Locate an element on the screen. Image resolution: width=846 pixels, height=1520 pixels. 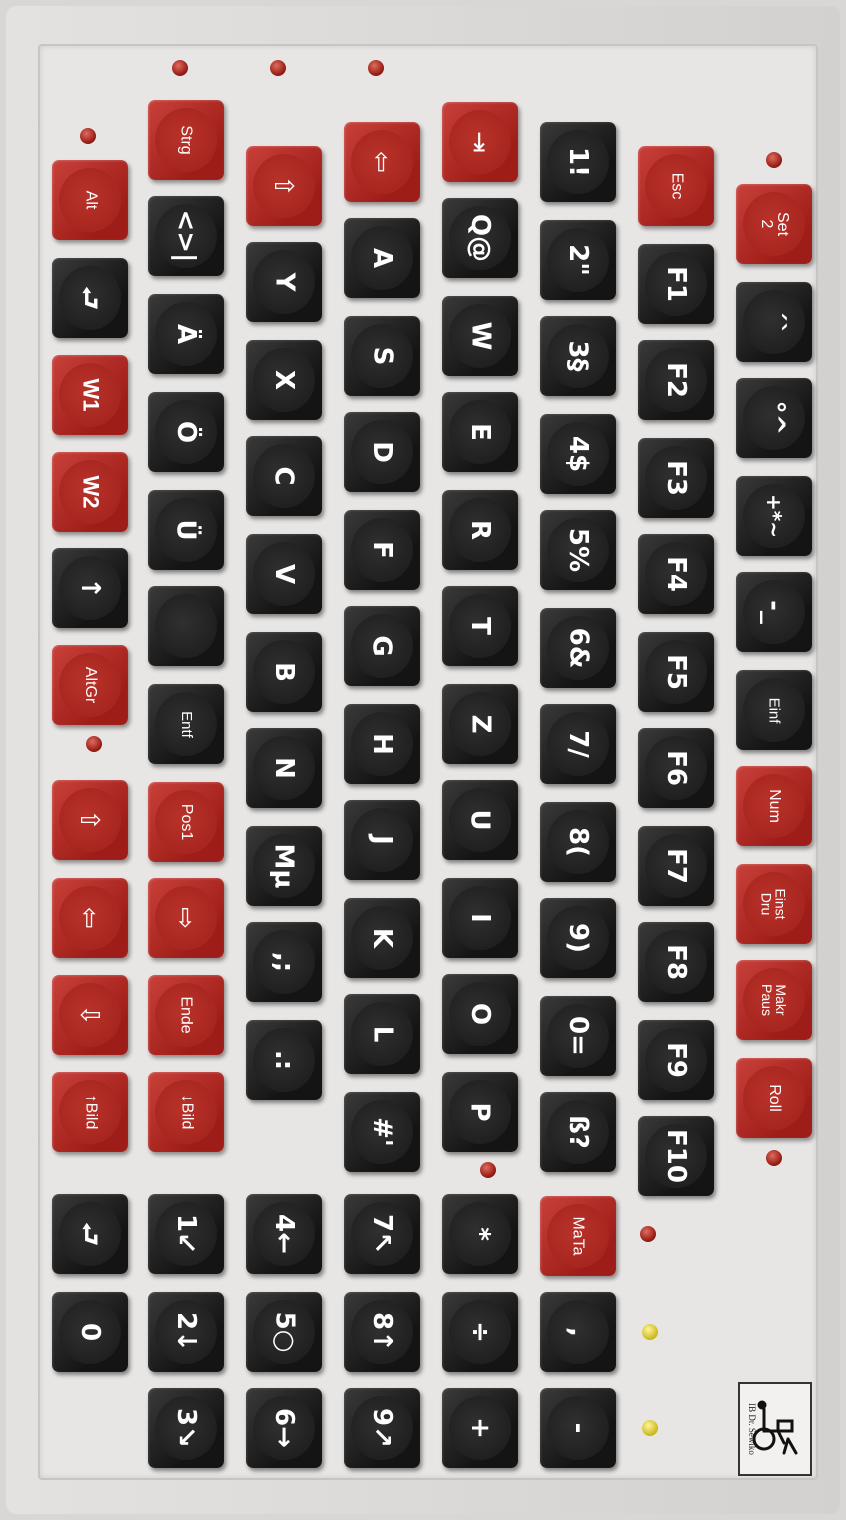
key-m: Mµ is located at coordinates (284, 866).